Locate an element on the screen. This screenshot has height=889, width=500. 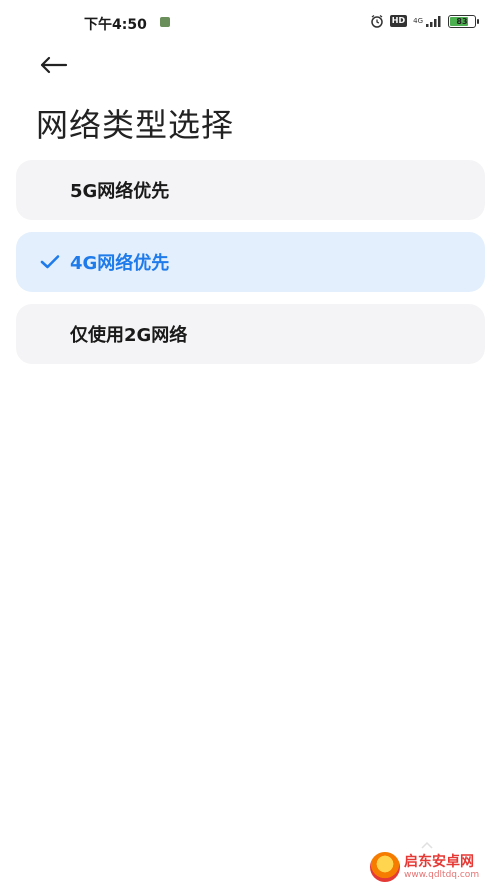
checkmark-icon is located at coordinates (50, 264).